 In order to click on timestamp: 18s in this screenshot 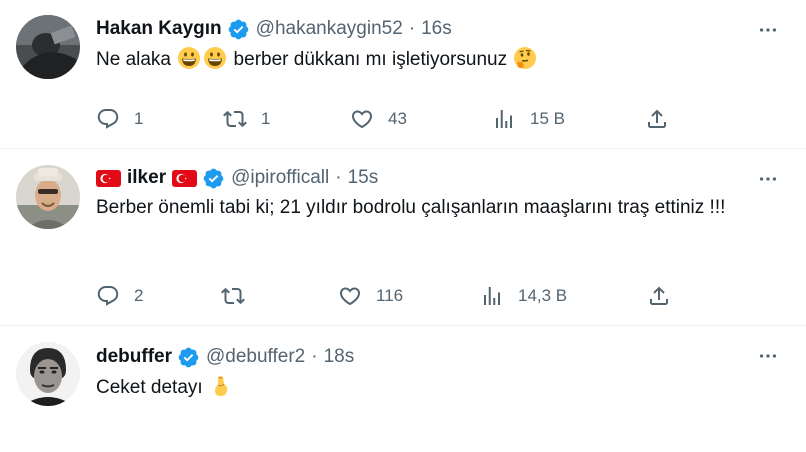, I will do `click(339, 357)`.